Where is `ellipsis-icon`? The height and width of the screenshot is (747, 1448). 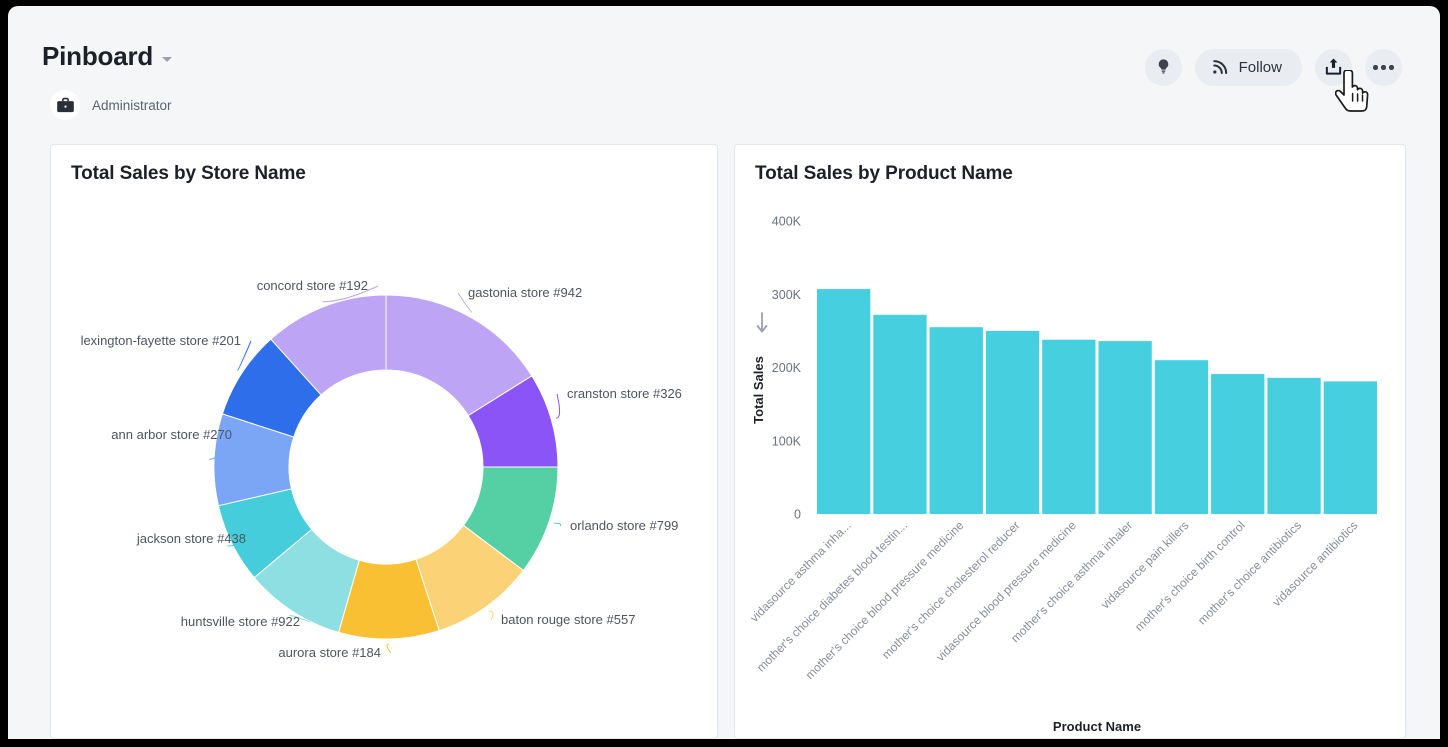 ellipsis-icon is located at coordinates (1383, 67).